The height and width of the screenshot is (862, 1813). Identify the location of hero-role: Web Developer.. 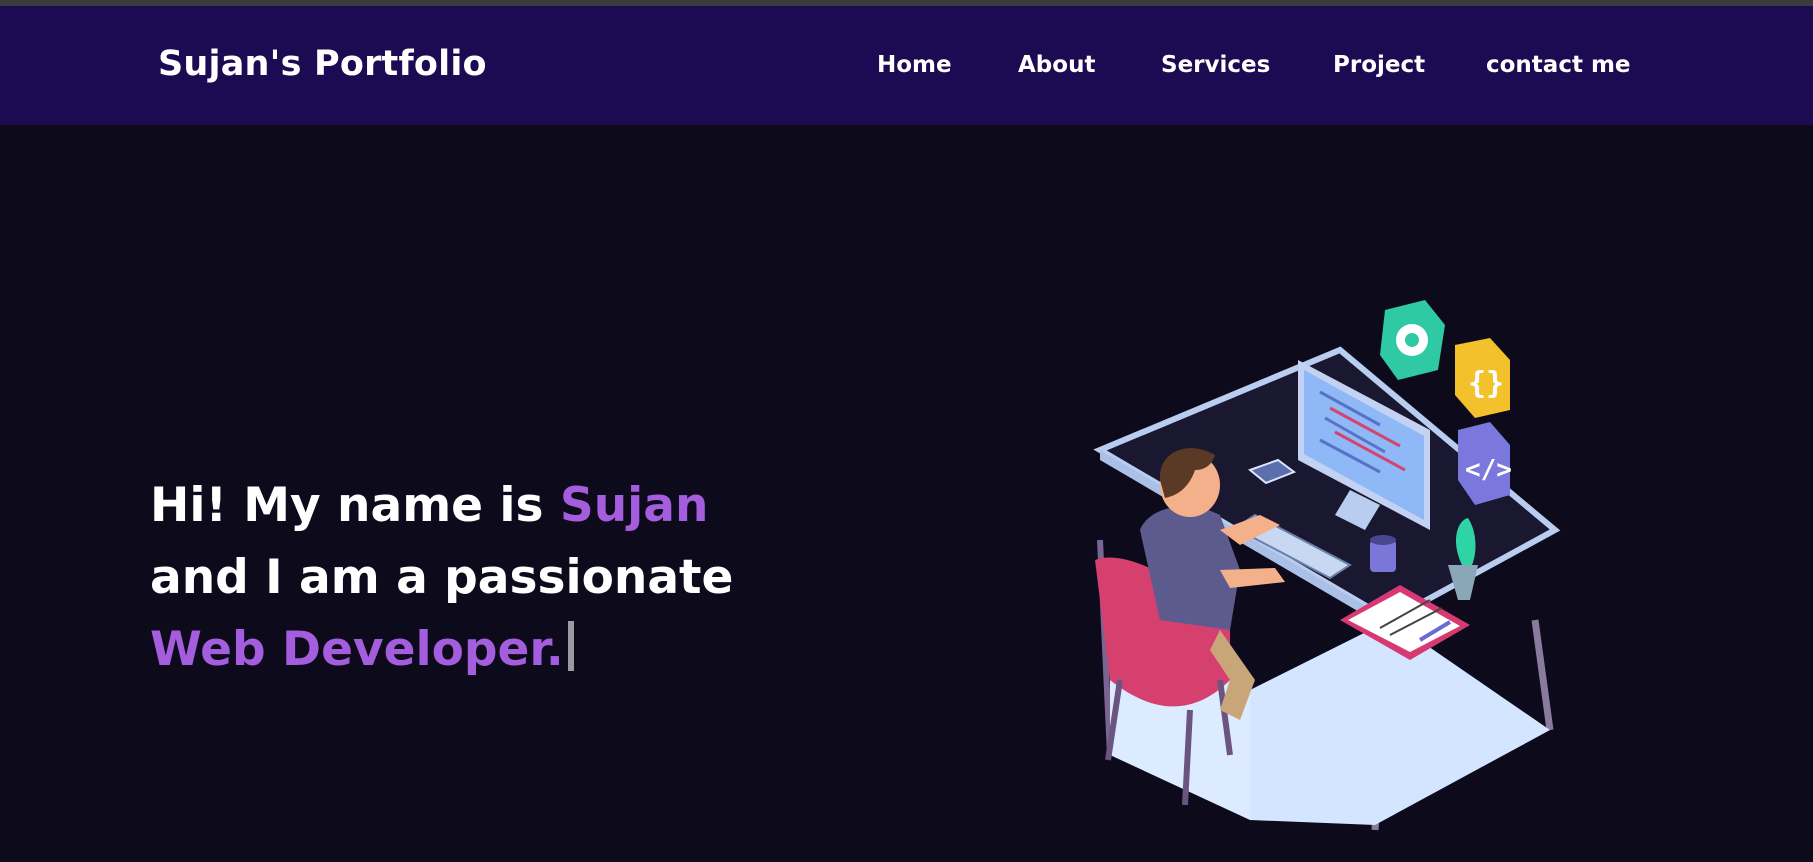
(357, 649).